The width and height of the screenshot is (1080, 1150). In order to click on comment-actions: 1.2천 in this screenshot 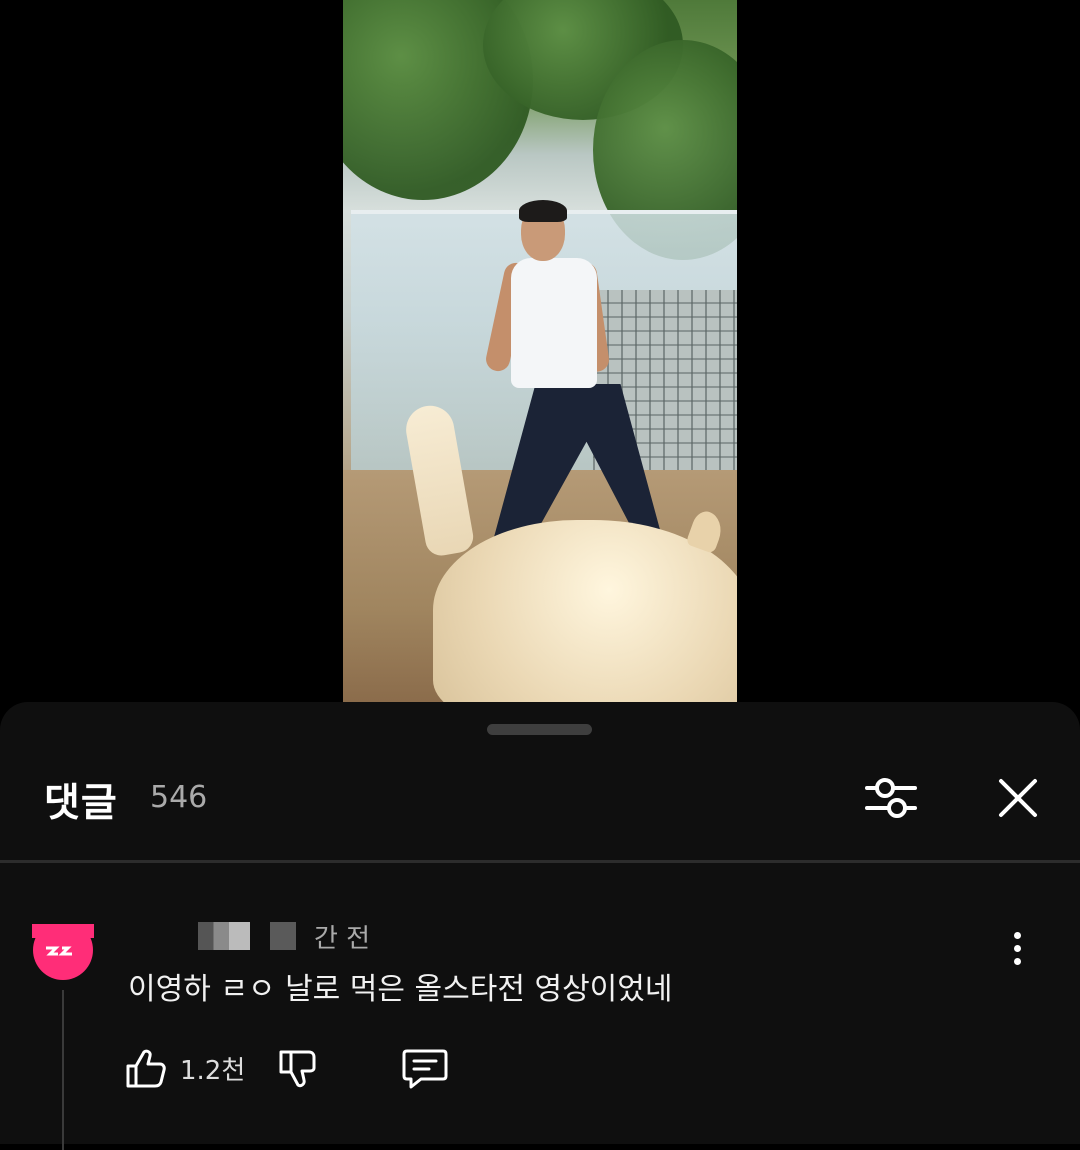, I will do `click(286, 1068)`.